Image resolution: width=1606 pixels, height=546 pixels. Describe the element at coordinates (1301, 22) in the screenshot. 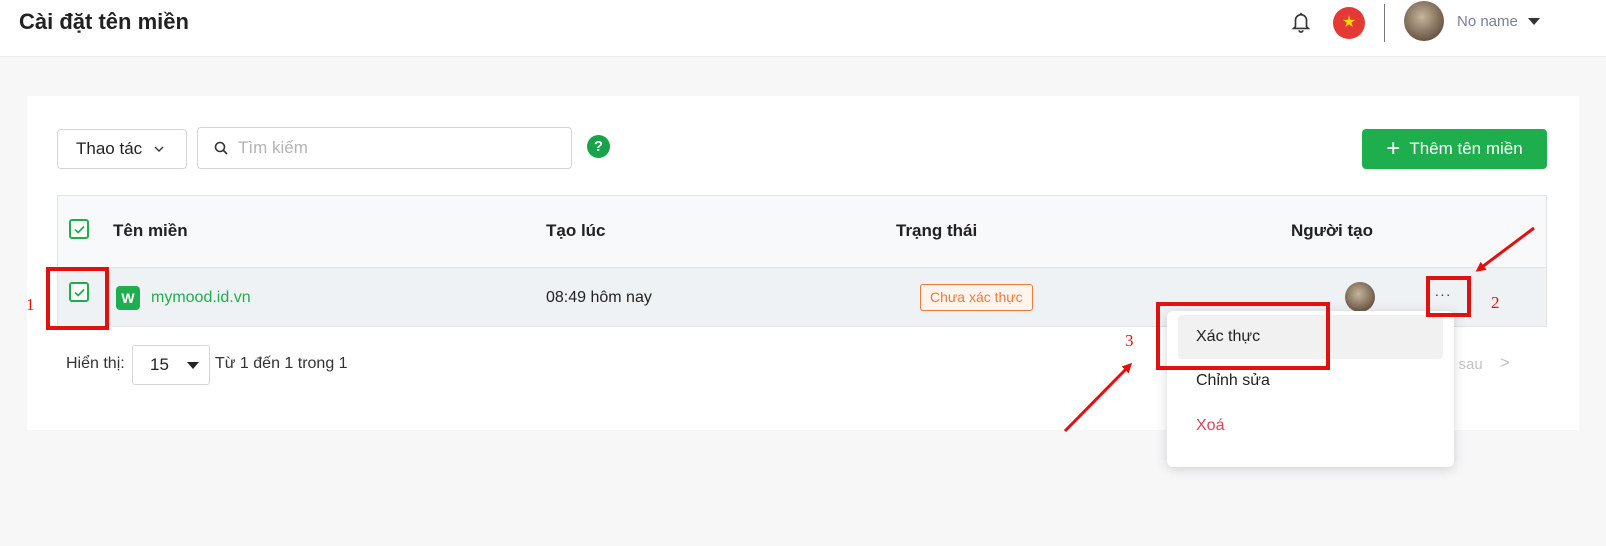

I see `bell-icon` at that location.